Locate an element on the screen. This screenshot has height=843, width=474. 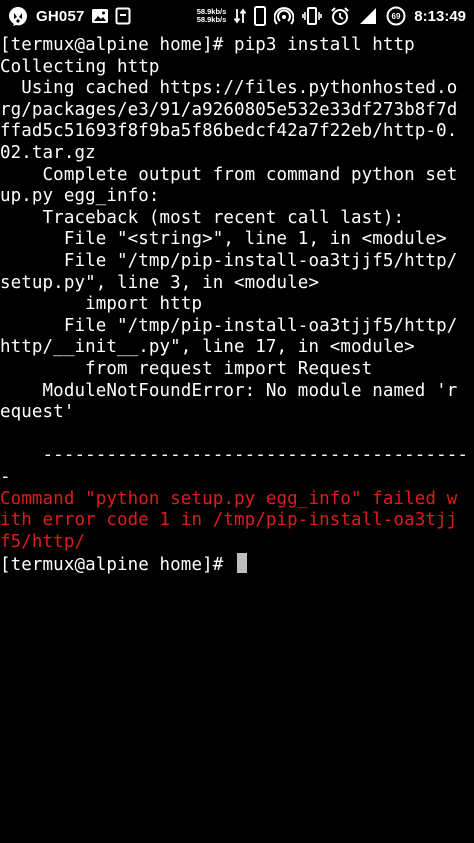
image-icon is located at coordinates (100, 16).